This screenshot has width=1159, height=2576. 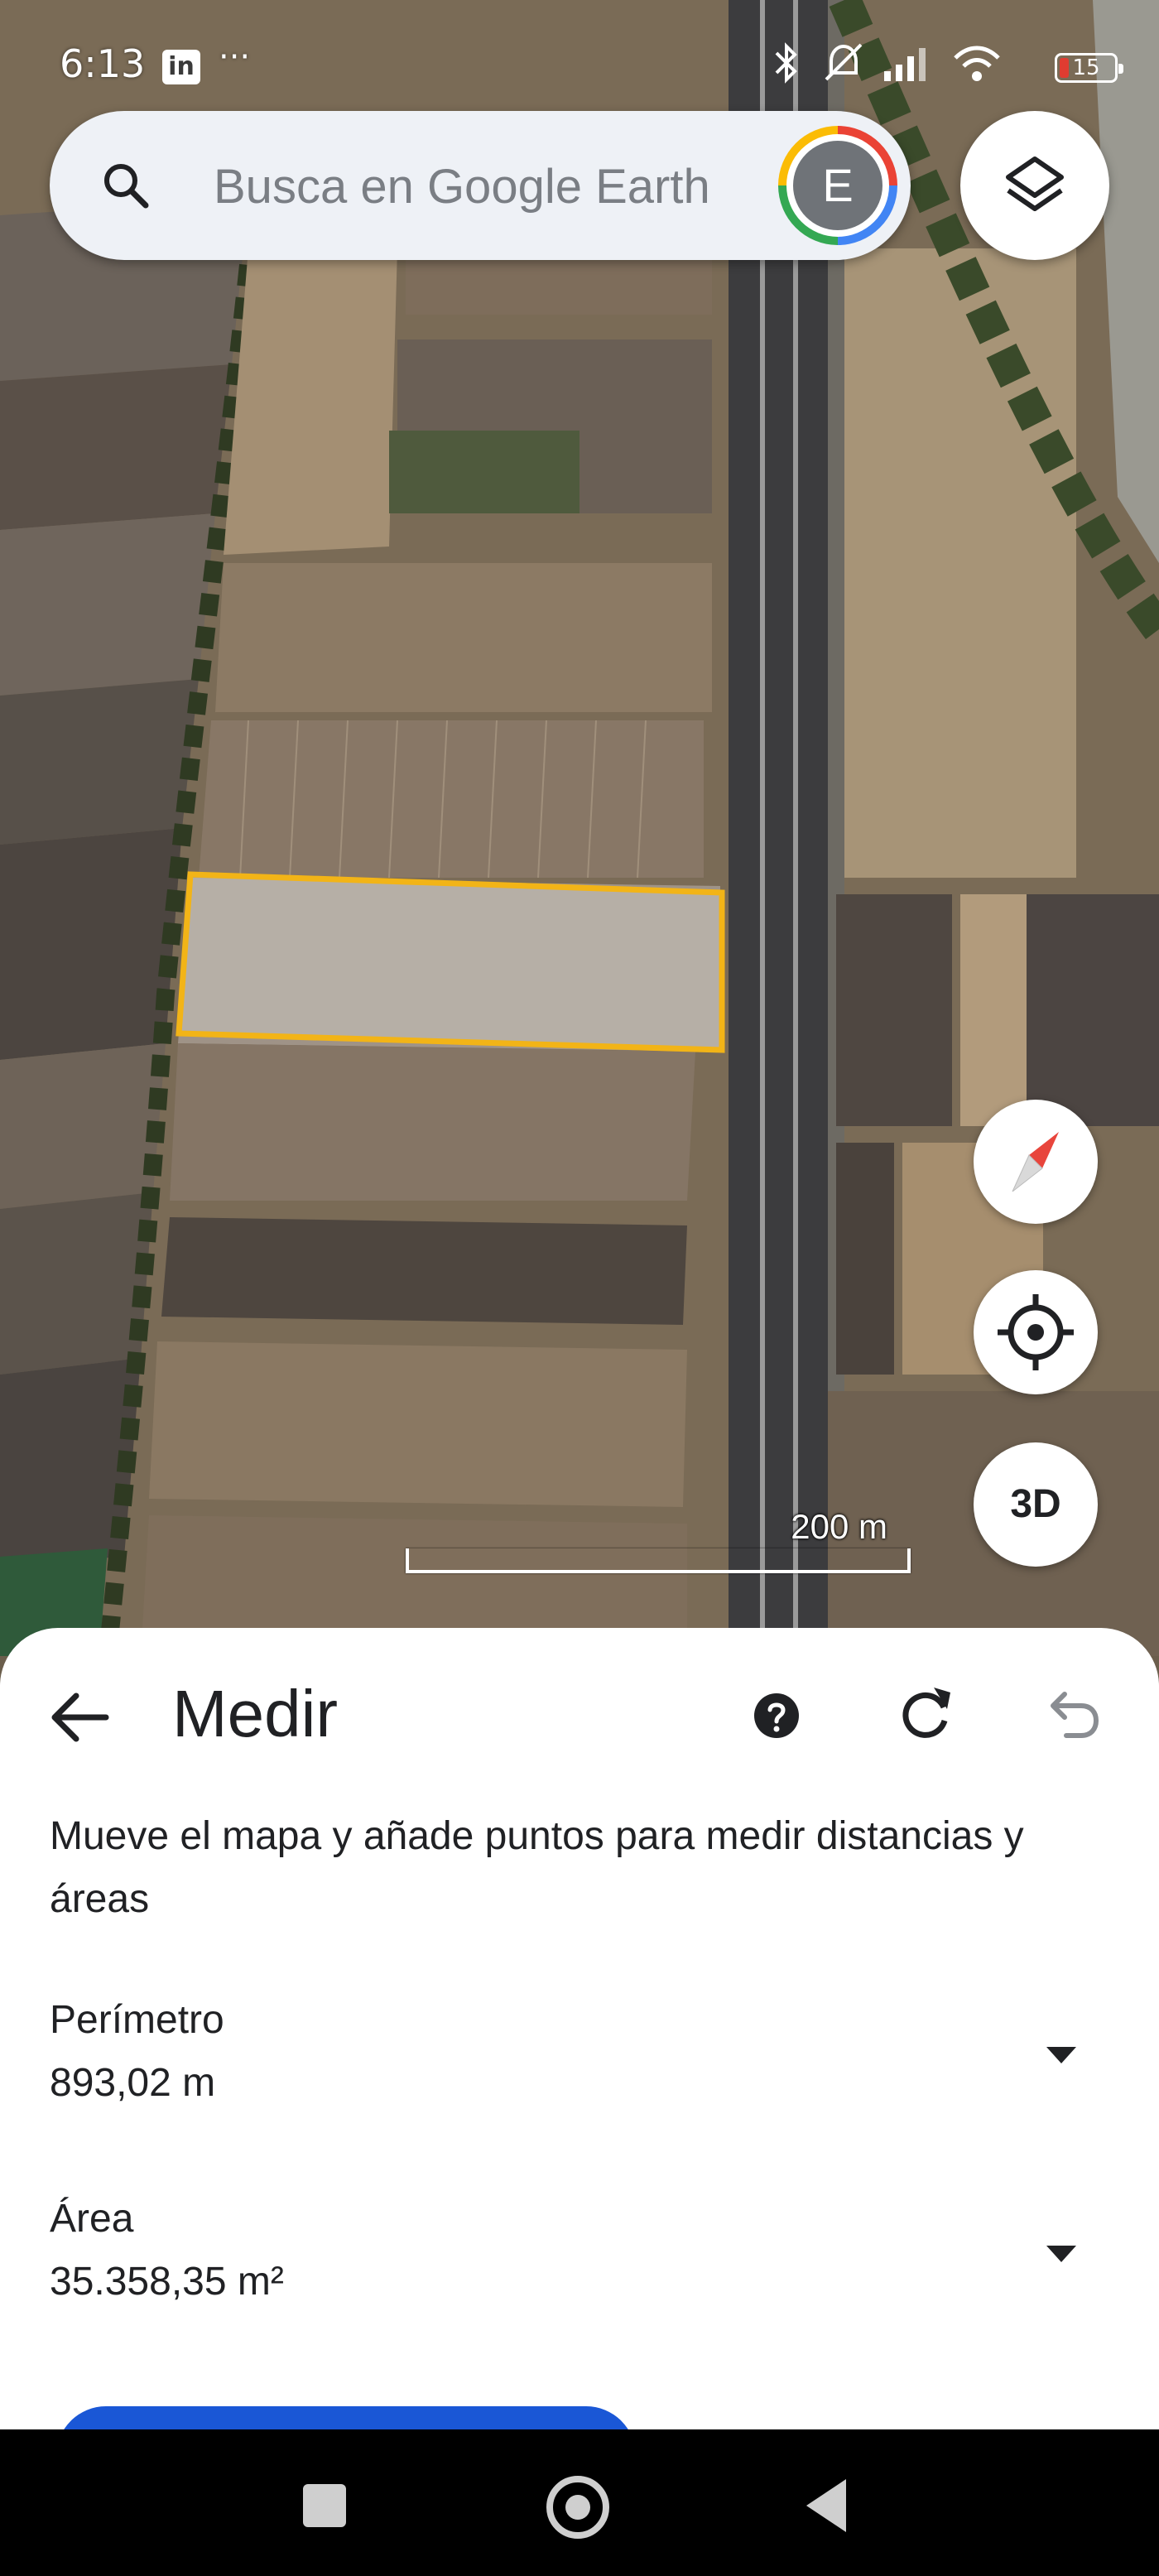 I want to click on area-value: 35.358,35 m², so click(x=167, y=2282).